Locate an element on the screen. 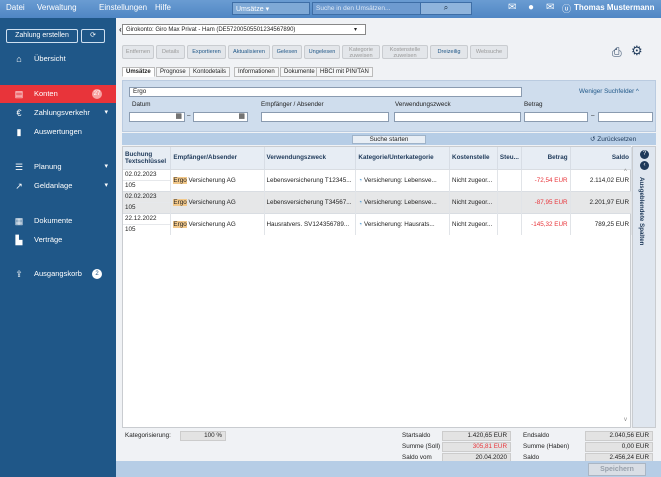  col-header-sublabel: Textschlüssel is located at coordinates (146, 161).